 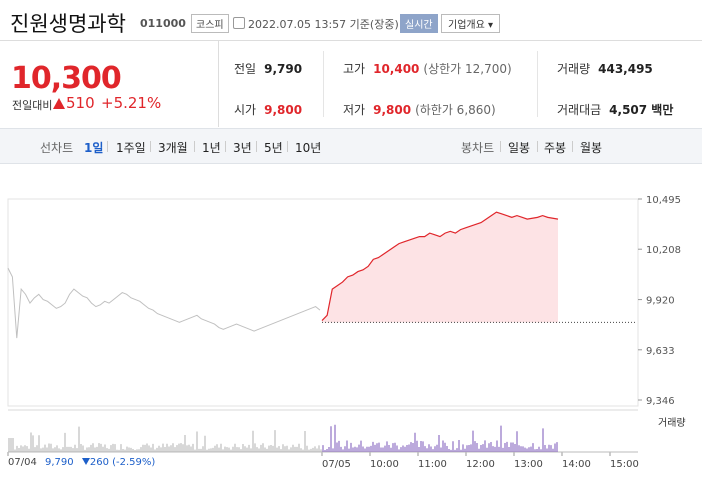 I want to click on x-tick-label: 12:00, so click(x=480, y=464).